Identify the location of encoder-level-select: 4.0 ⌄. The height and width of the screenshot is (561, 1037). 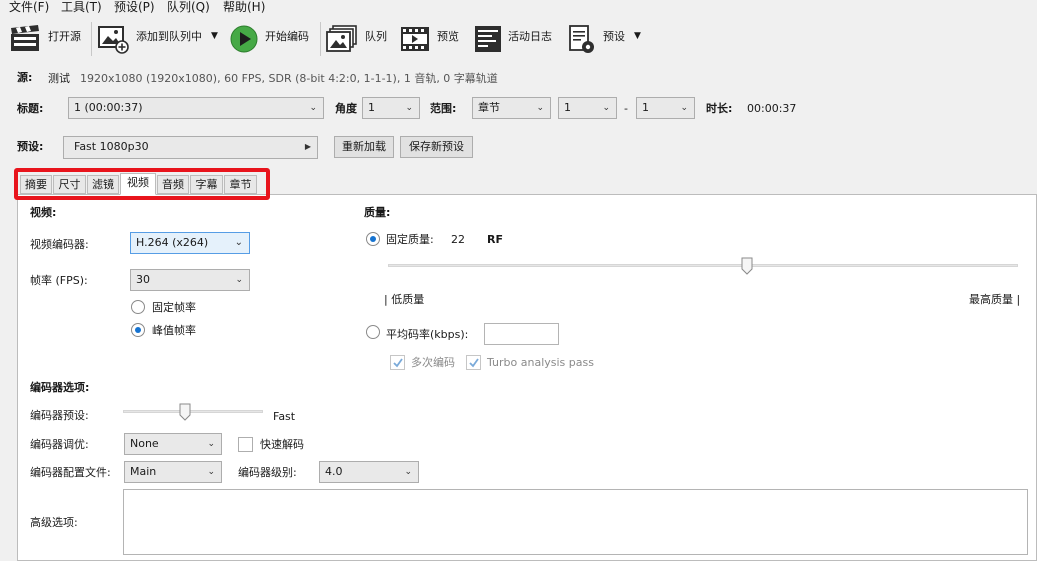
(369, 472).